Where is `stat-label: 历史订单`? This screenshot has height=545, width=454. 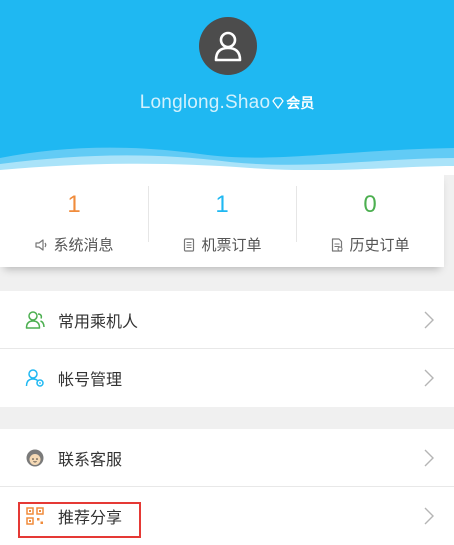
stat-label: 历史订单 is located at coordinates (379, 245).